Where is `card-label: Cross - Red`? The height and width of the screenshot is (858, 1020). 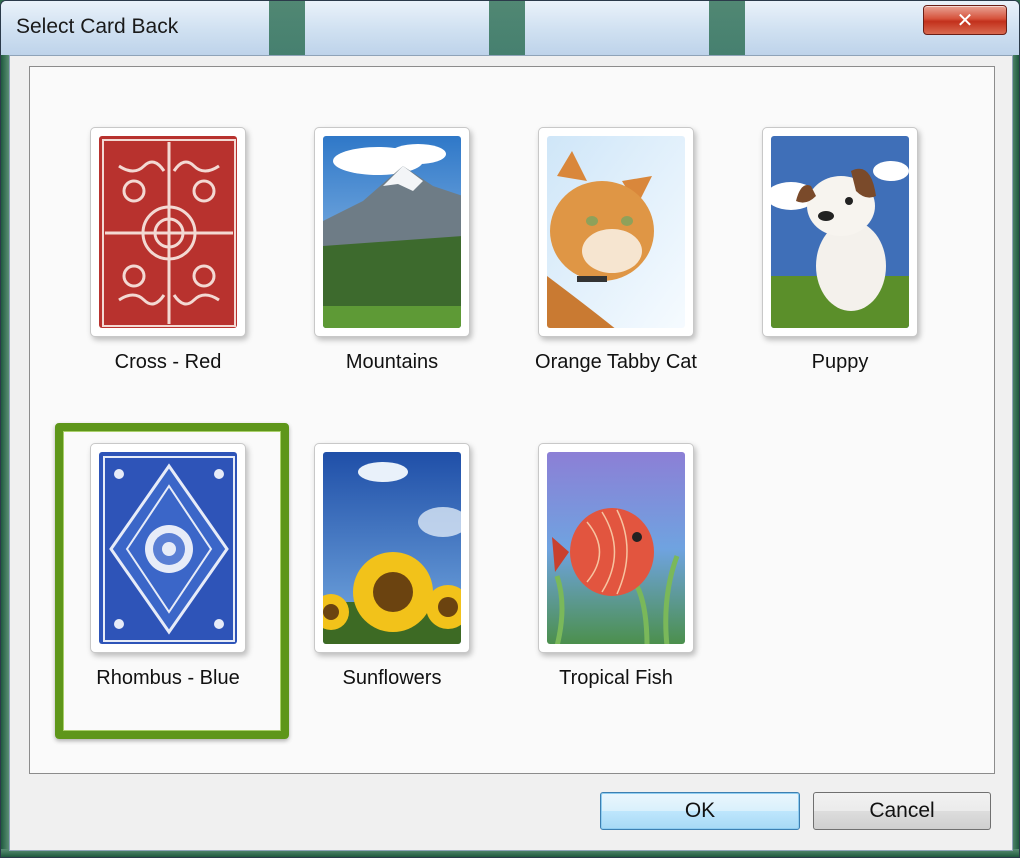 card-label: Cross - Red is located at coordinates (168, 362).